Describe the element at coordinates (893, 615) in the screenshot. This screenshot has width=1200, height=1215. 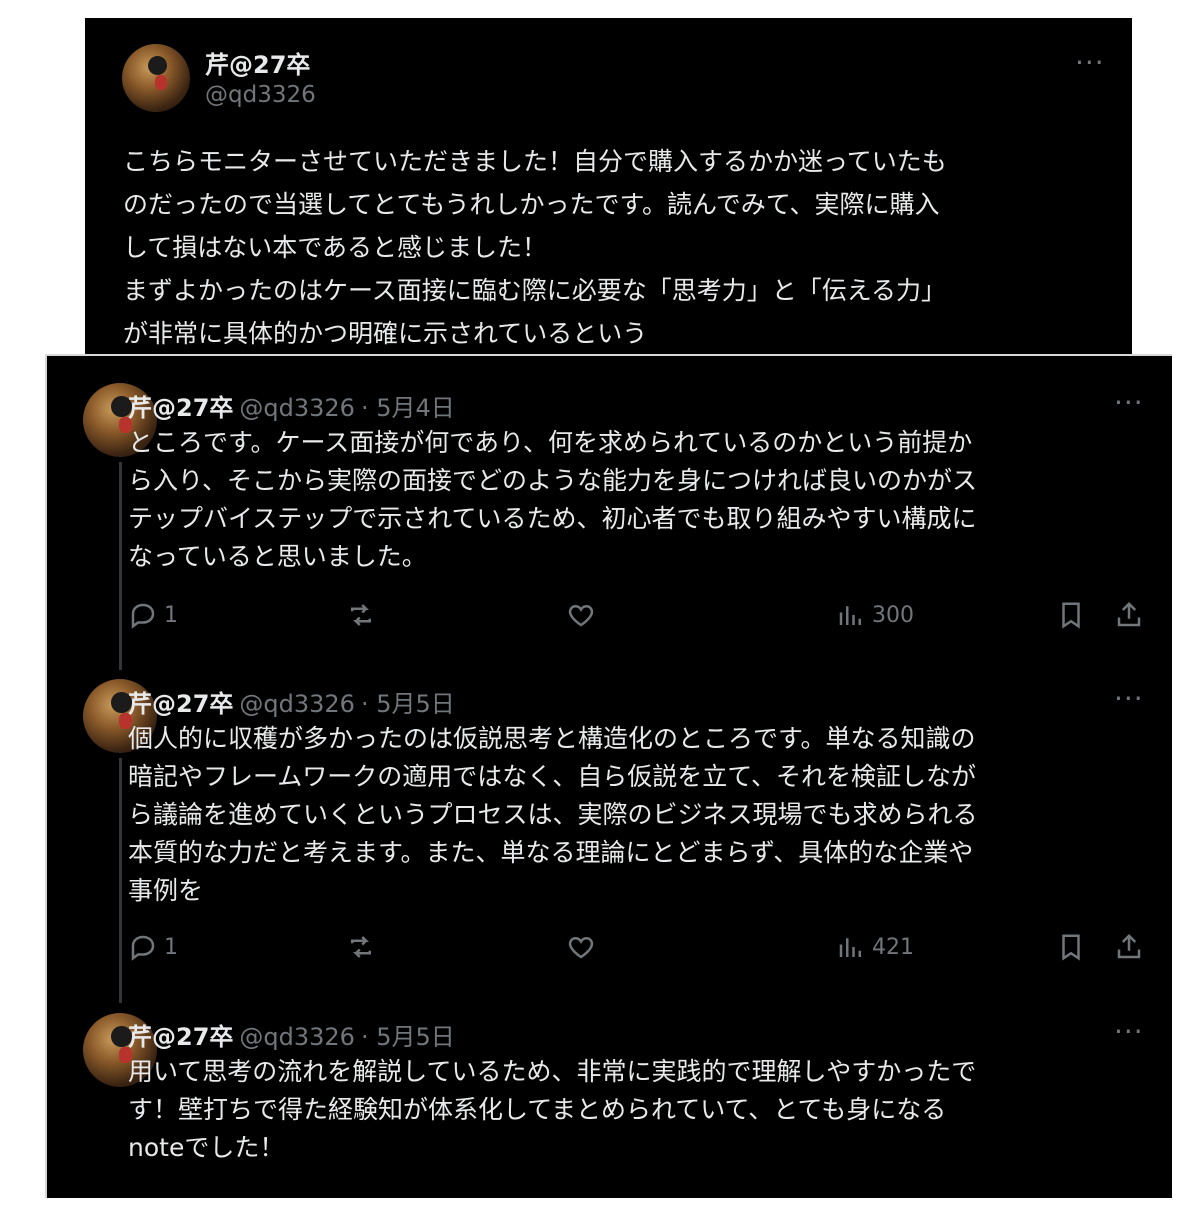
I see `view-count: 300` at that location.